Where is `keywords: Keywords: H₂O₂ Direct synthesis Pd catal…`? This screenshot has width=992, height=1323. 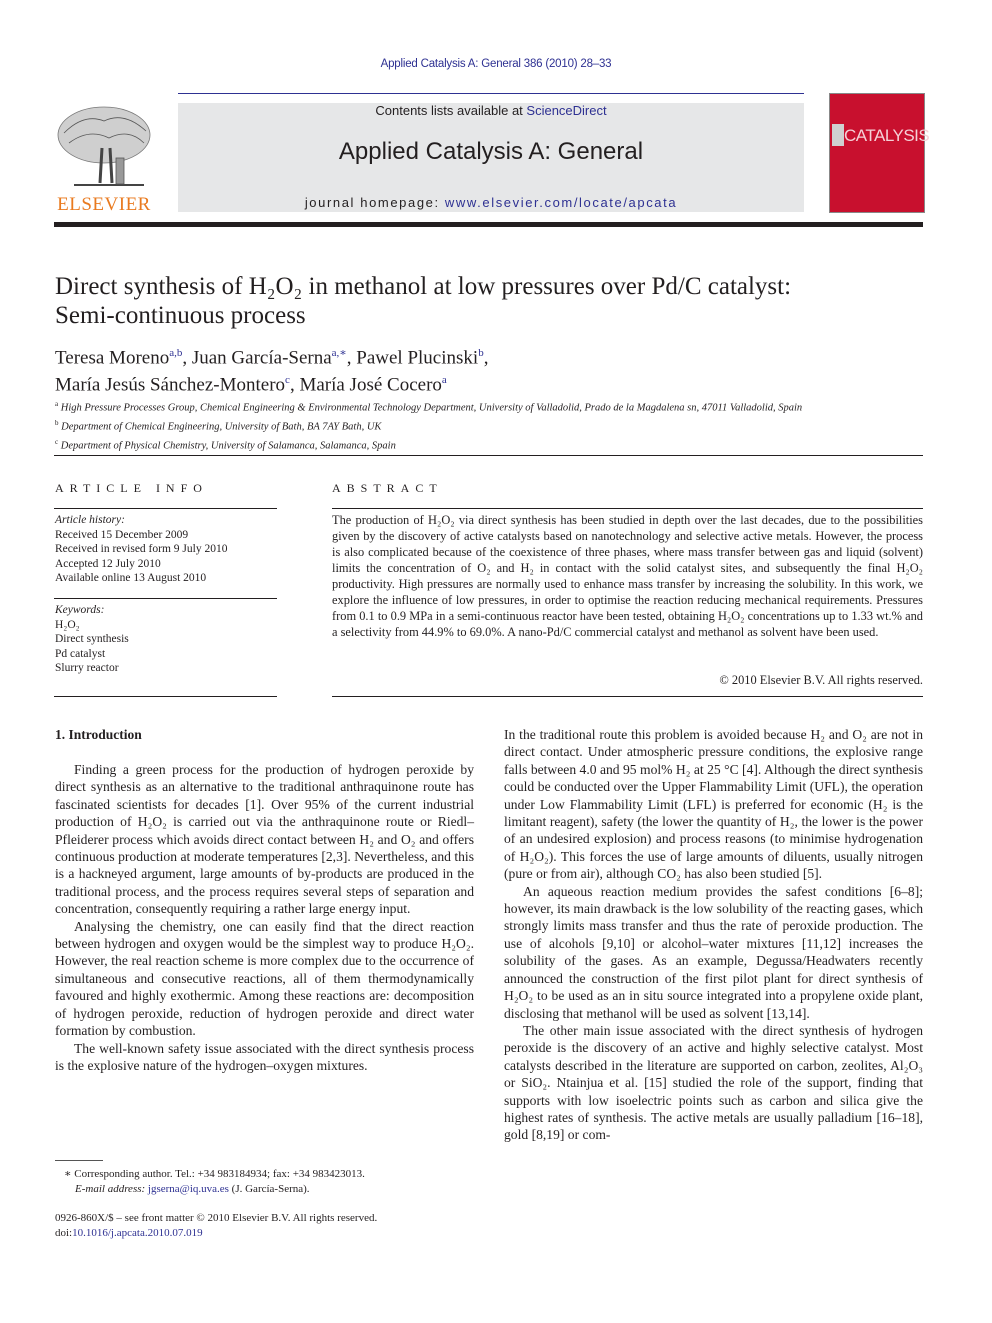 keywords: Keywords: H₂O₂ Direct synthesis Pd catal… is located at coordinates (166, 639).